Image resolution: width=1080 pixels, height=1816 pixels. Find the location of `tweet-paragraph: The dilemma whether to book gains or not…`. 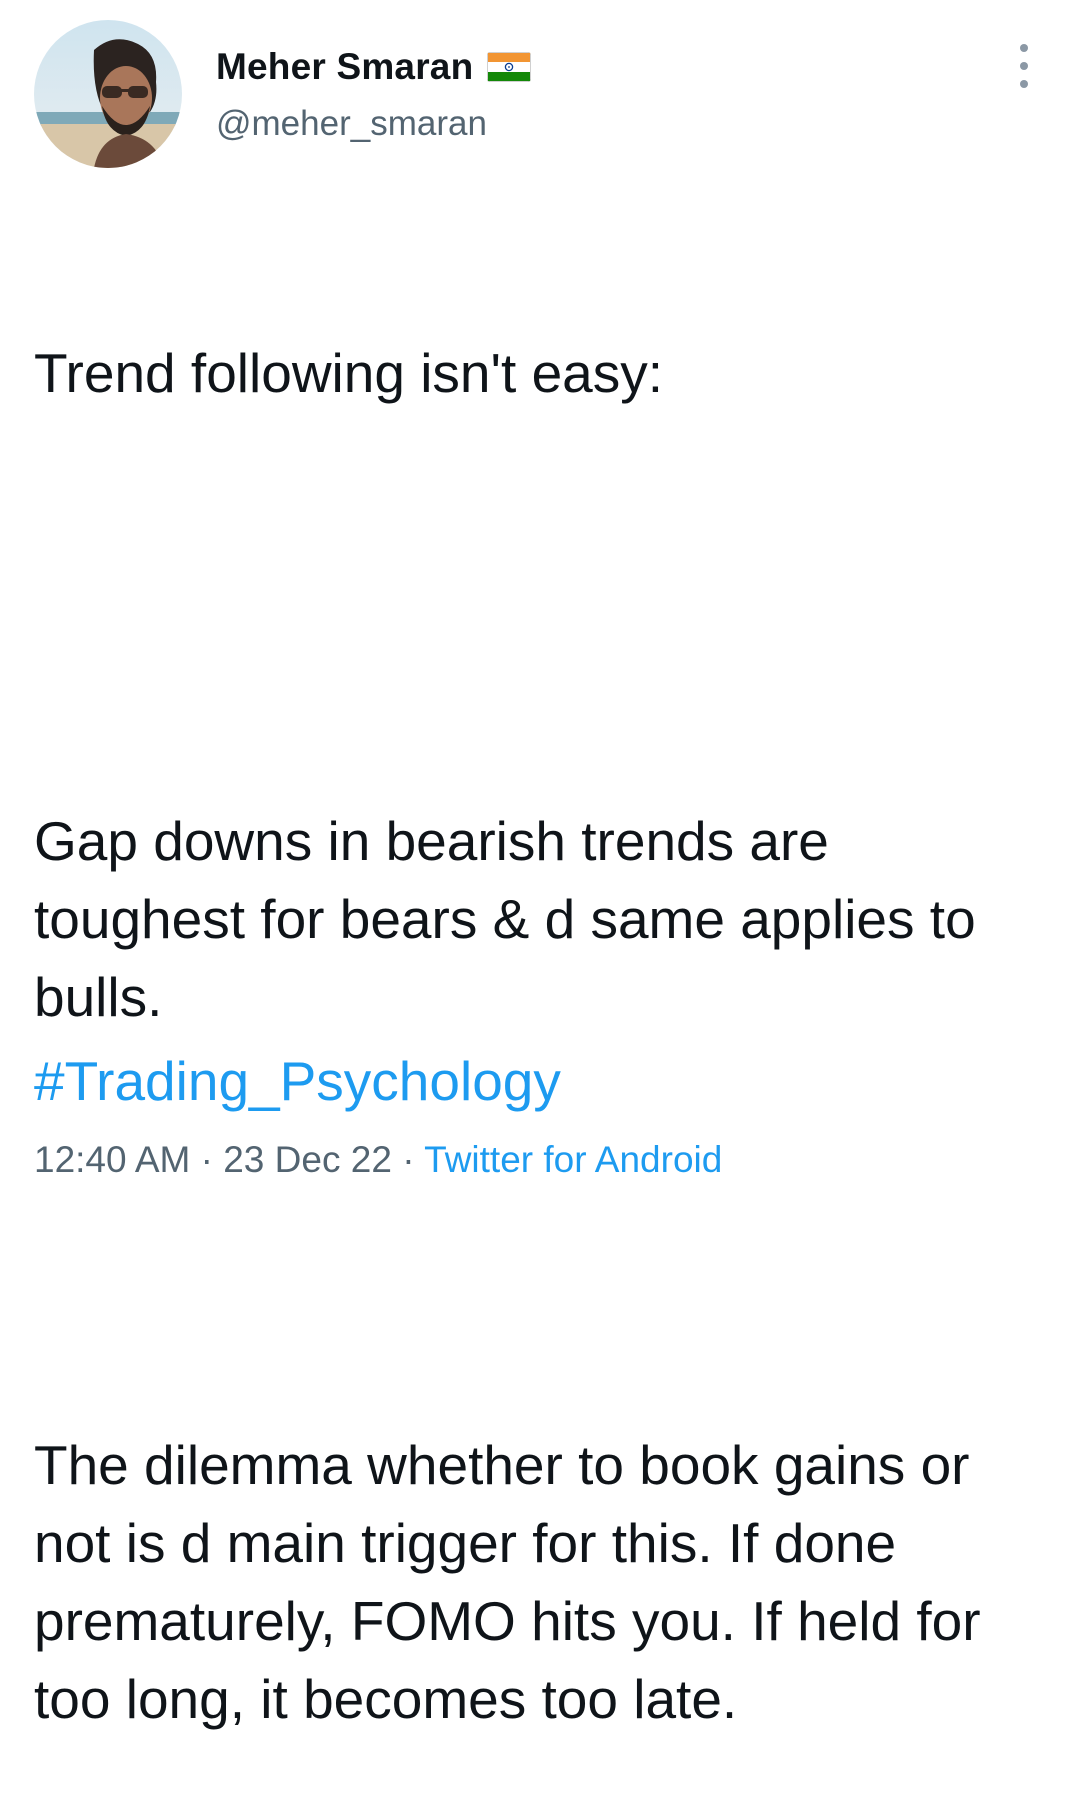

tweet-paragraph: The dilemma whether to book gains or not… is located at coordinates (515, 1582).